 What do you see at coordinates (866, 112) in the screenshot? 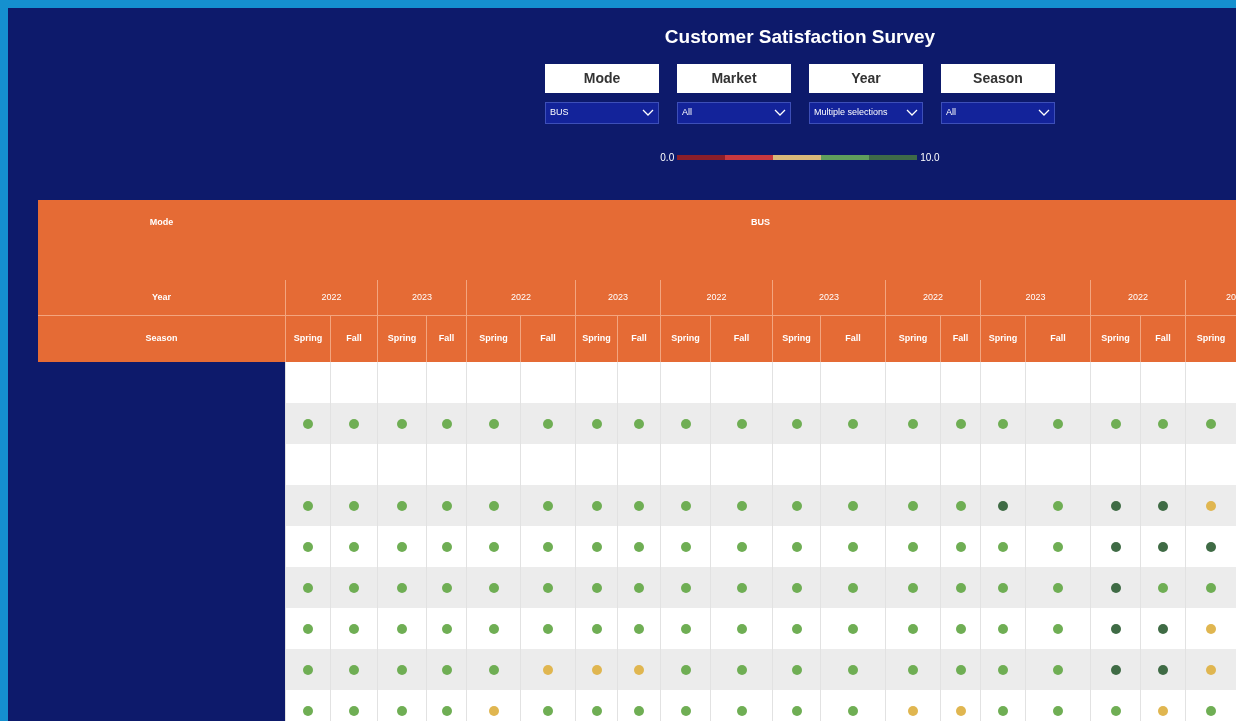
I see `filter-dropdown: Multiple selections` at bounding box center [866, 112].